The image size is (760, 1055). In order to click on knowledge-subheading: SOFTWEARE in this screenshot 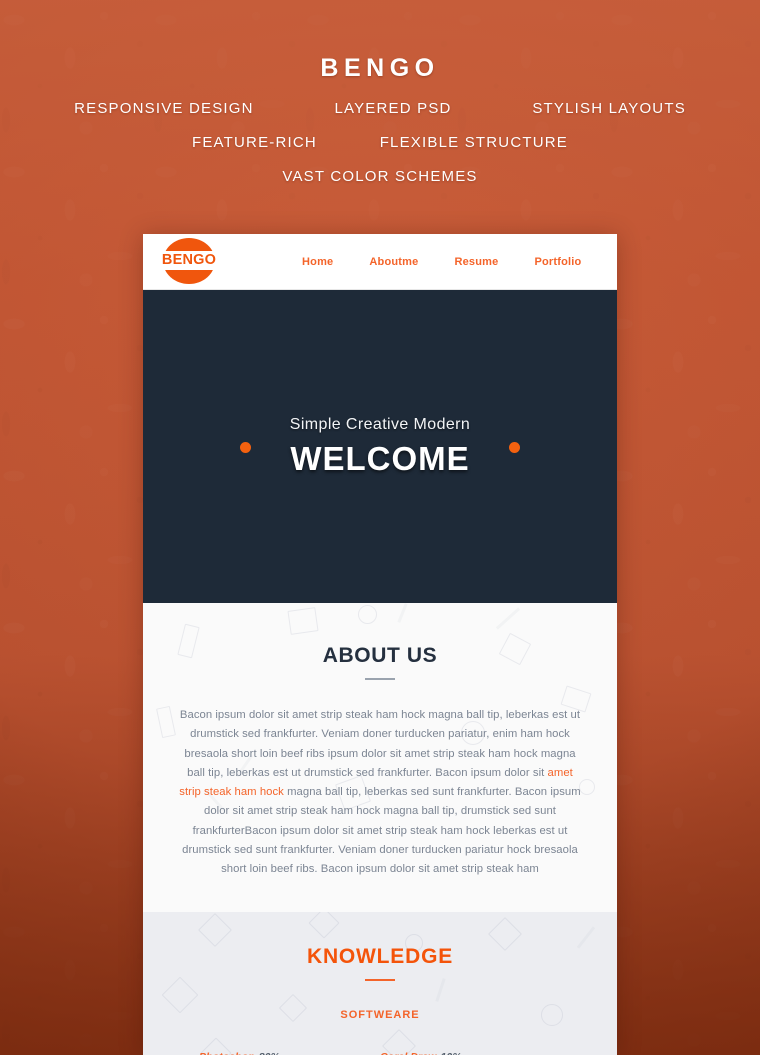, I will do `click(380, 1014)`.